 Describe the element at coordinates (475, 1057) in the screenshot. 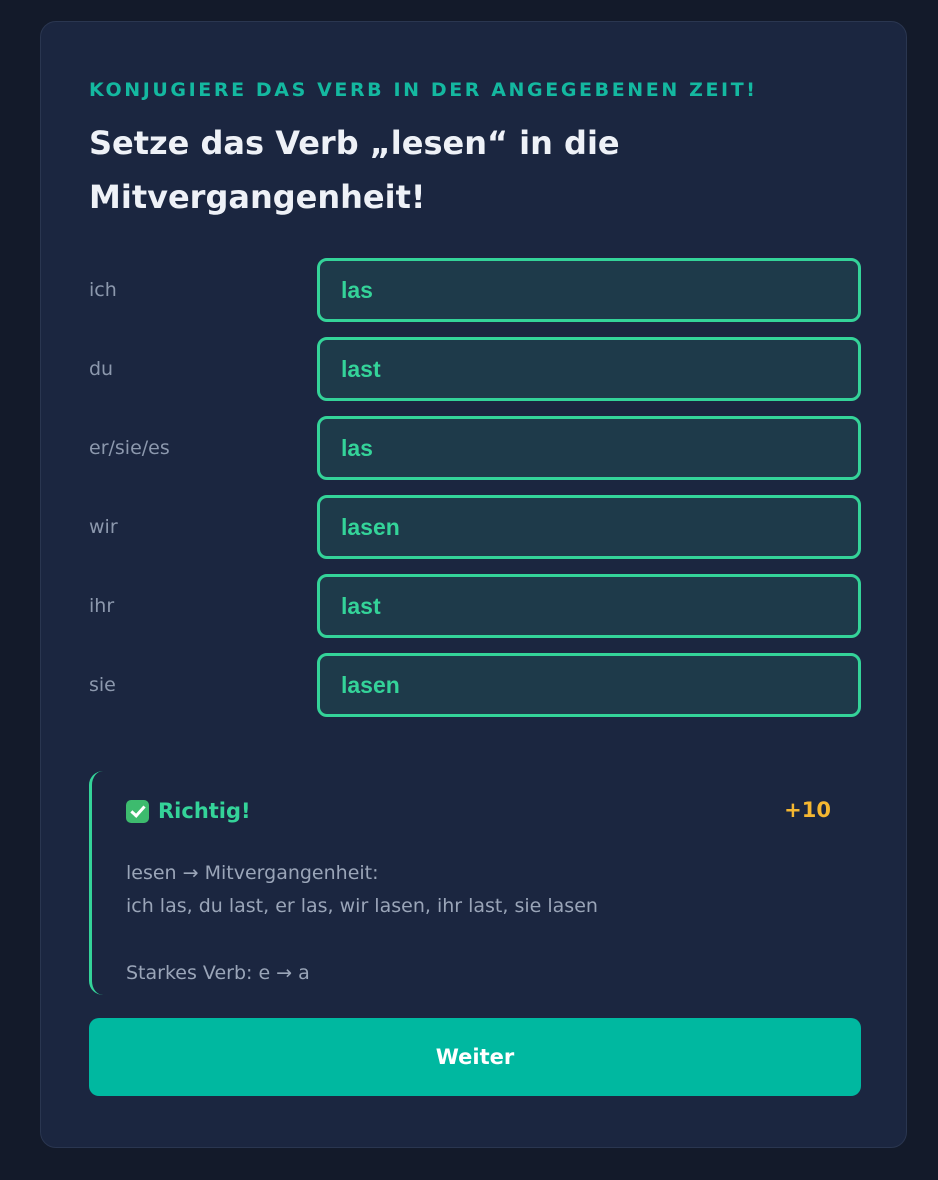

I see `next-button: Weiter` at that location.